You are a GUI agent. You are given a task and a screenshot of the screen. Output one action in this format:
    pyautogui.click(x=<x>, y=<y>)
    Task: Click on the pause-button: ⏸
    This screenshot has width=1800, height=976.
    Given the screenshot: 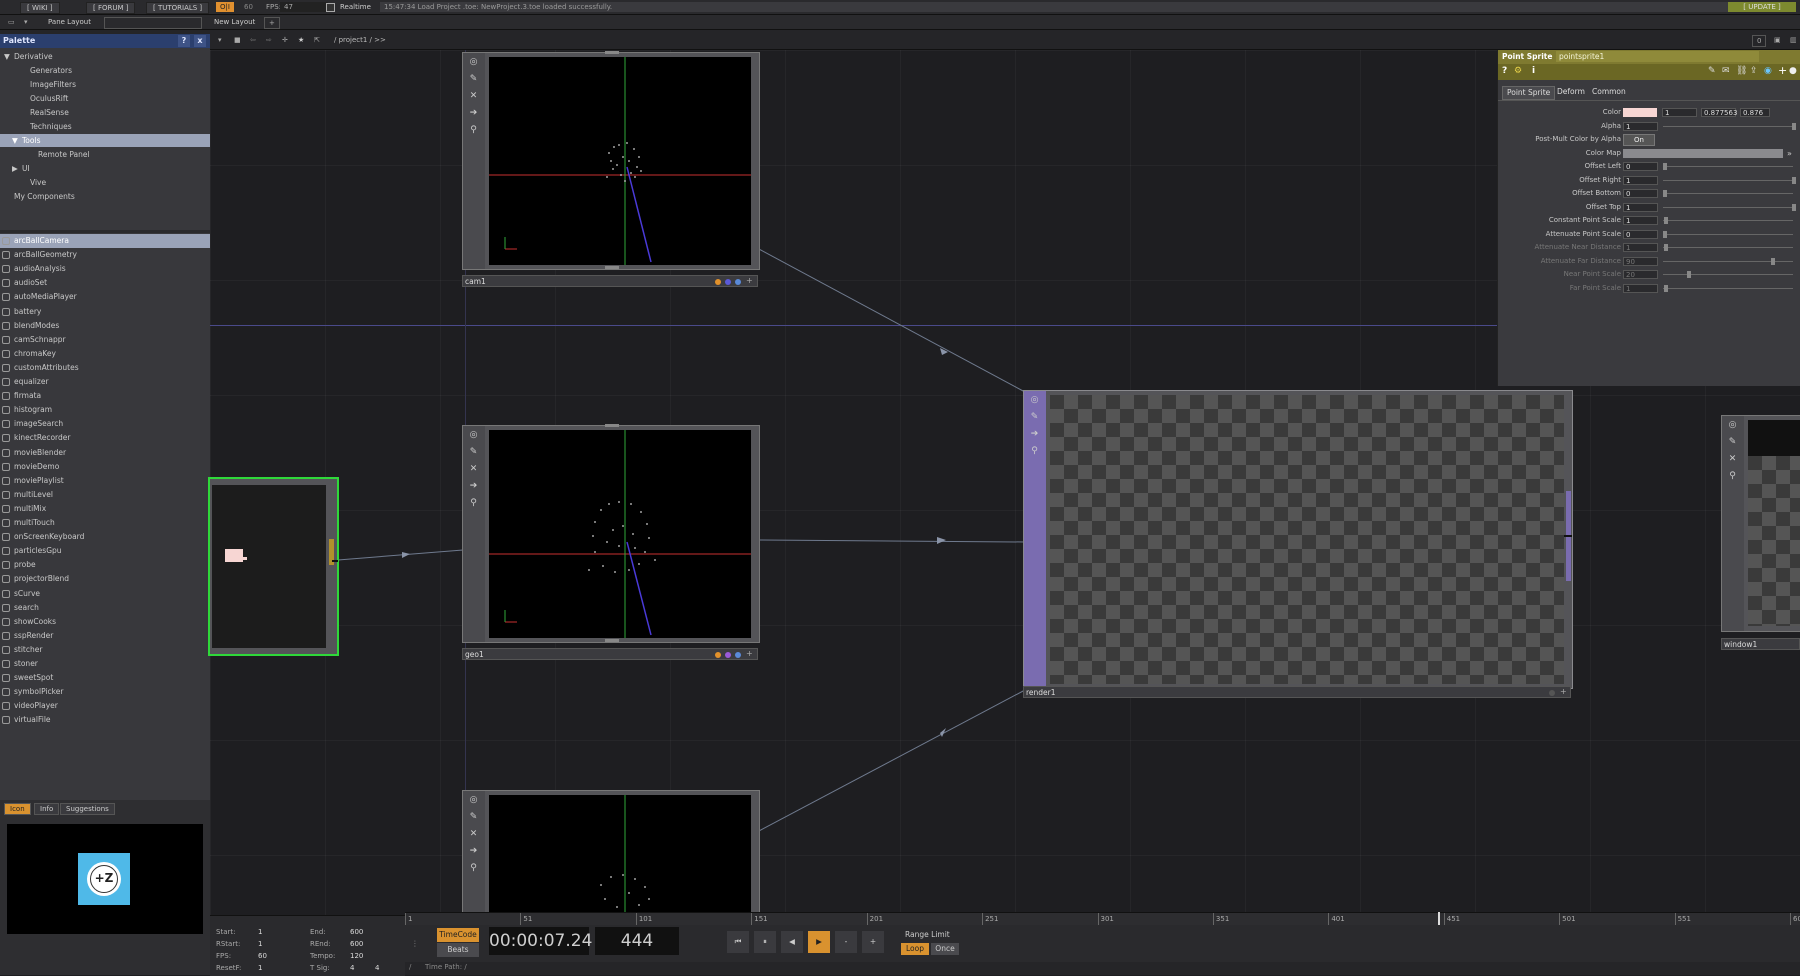 What is the action you would take?
    pyautogui.click(x=765, y=942)
    